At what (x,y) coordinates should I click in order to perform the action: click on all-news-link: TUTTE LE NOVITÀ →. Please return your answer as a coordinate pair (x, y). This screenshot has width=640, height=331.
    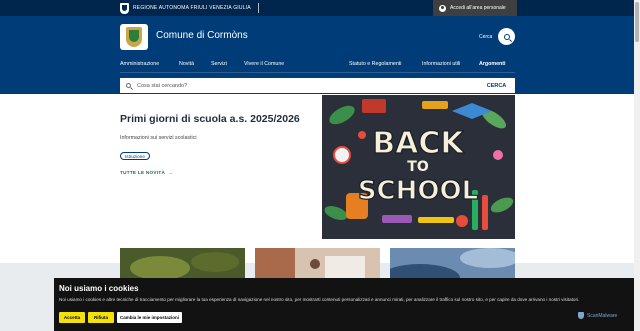
    Looking at the image, I should click on (146, 172).